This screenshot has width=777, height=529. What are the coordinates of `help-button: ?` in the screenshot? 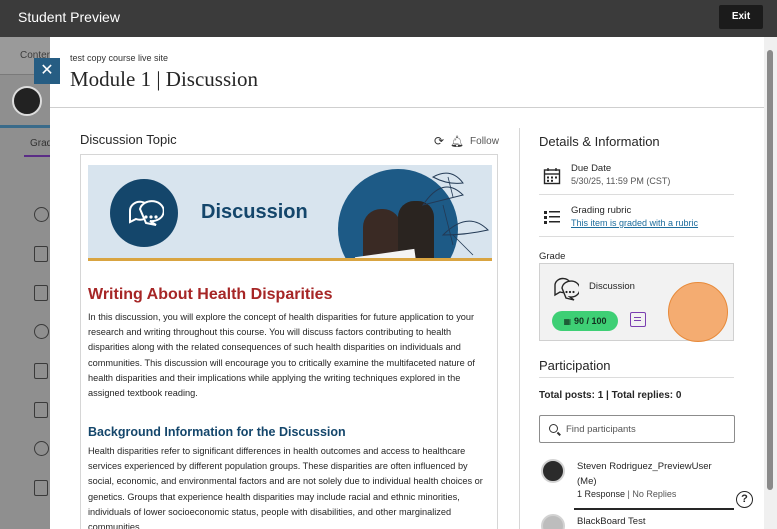 It's located at (744, 499).